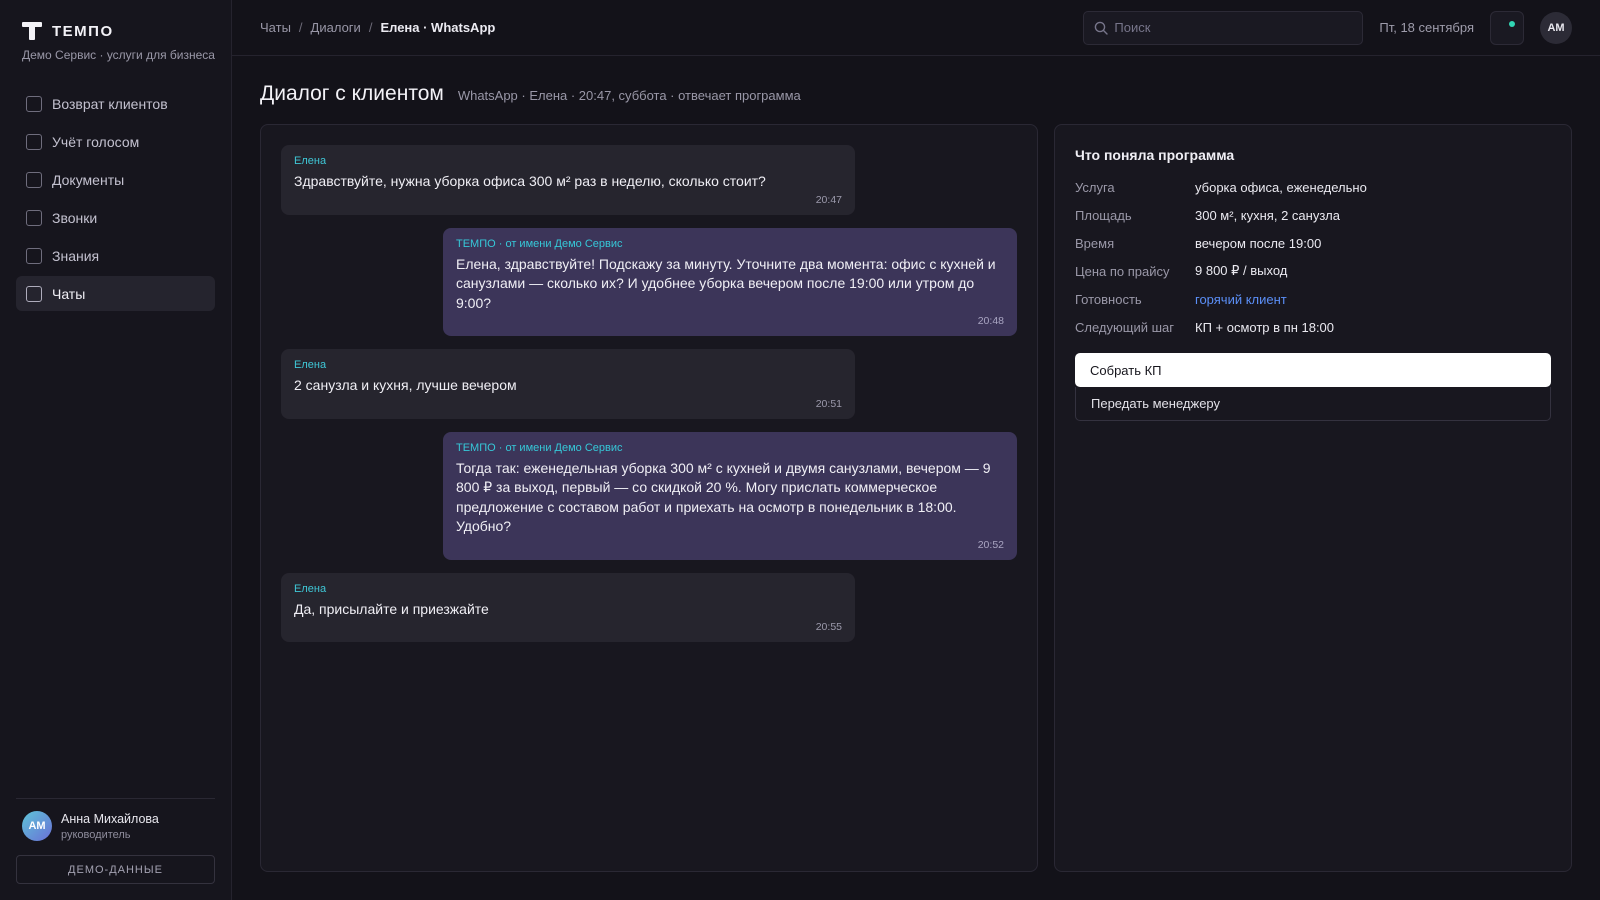 This screenshot has width=1600, height=900. Describe the element at coordinates (828, 199) in the screenshot. I see `message-time: 20:47` at that location.